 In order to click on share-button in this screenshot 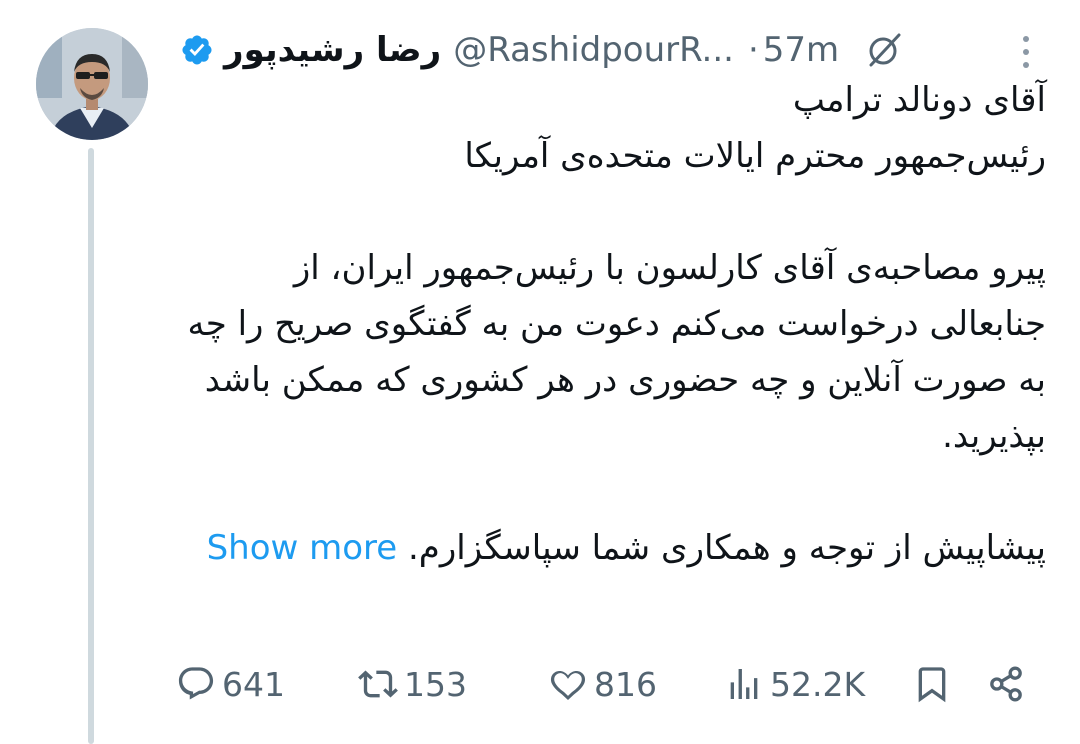, I will do `click(1006, 684)`.